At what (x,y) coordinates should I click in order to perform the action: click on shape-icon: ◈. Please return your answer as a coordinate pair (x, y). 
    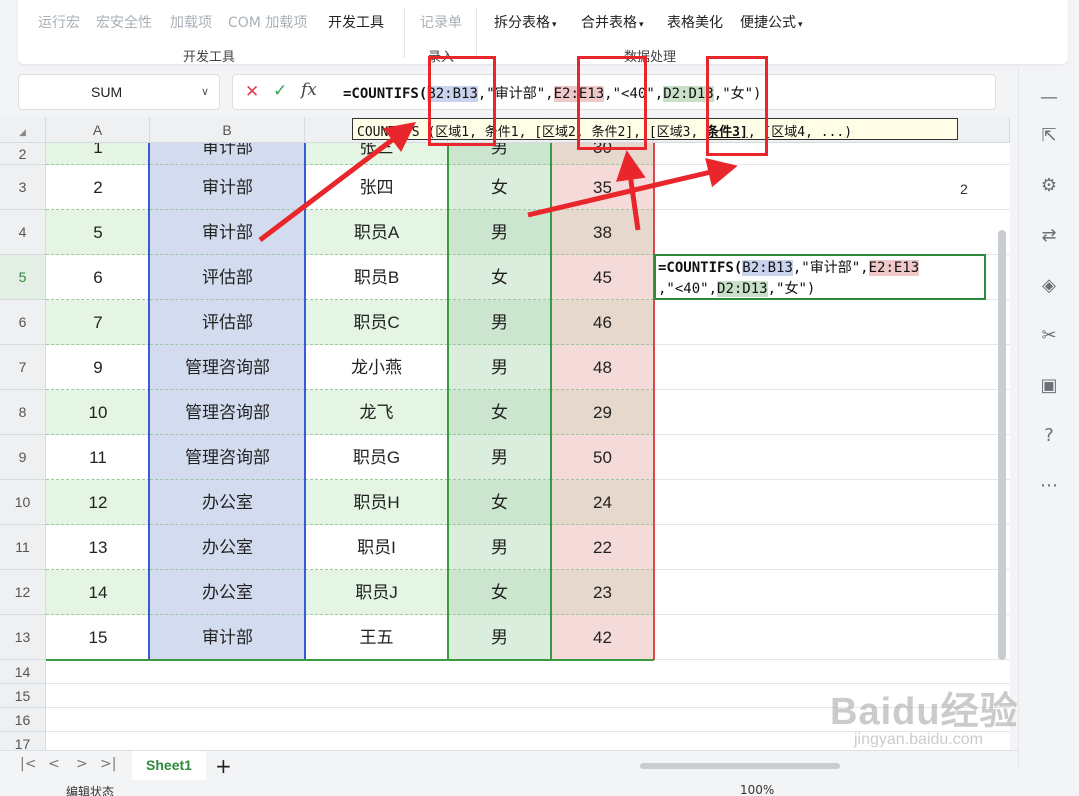
    Looking at the image, I should click on (1049, 286).